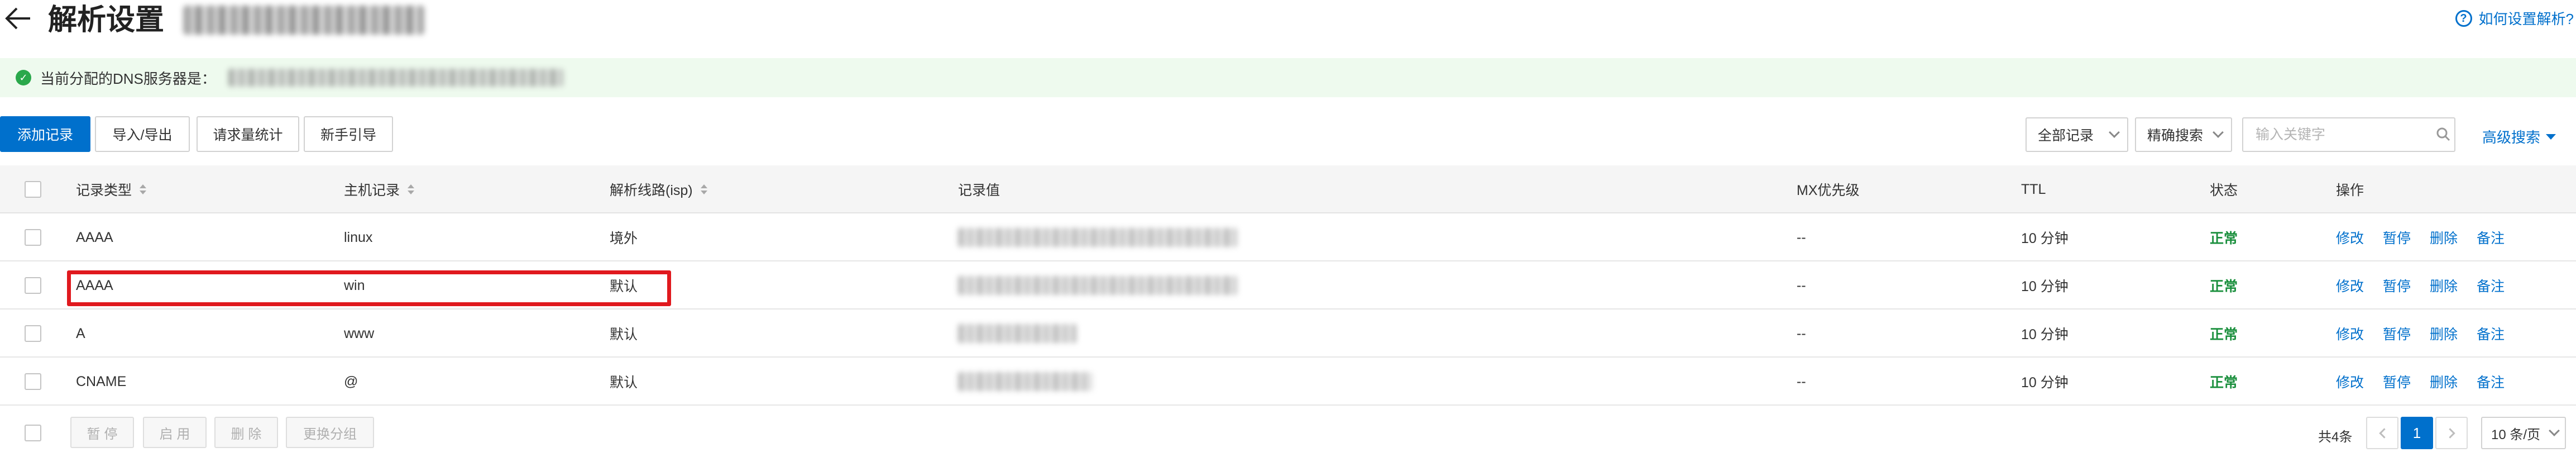 This screenshot has height=457, width=2576. I want to click on beginner-guide-button: 新手引导, so click(348, 134).